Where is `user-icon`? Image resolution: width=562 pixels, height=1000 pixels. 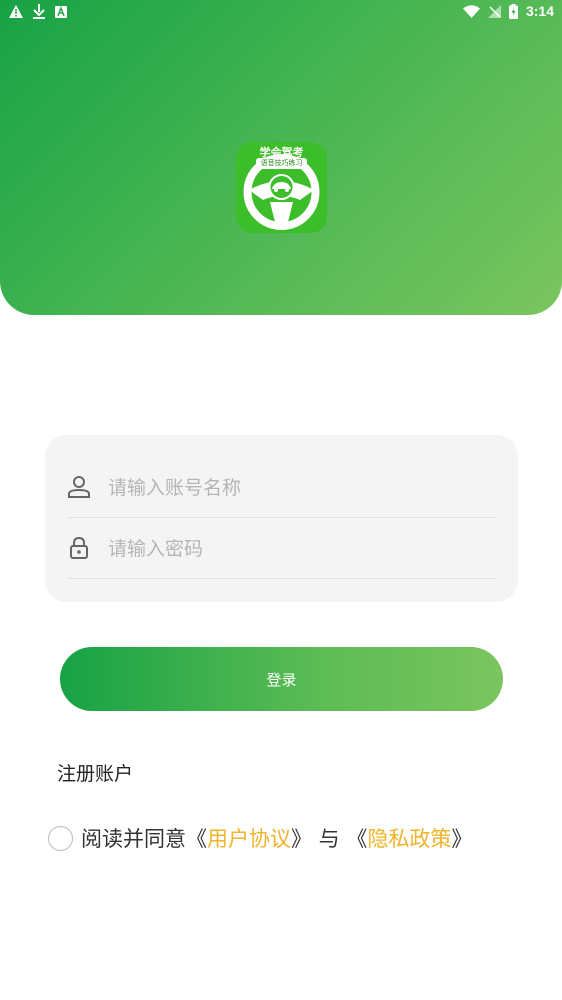 user-icon is located at coordinates (79, 487).